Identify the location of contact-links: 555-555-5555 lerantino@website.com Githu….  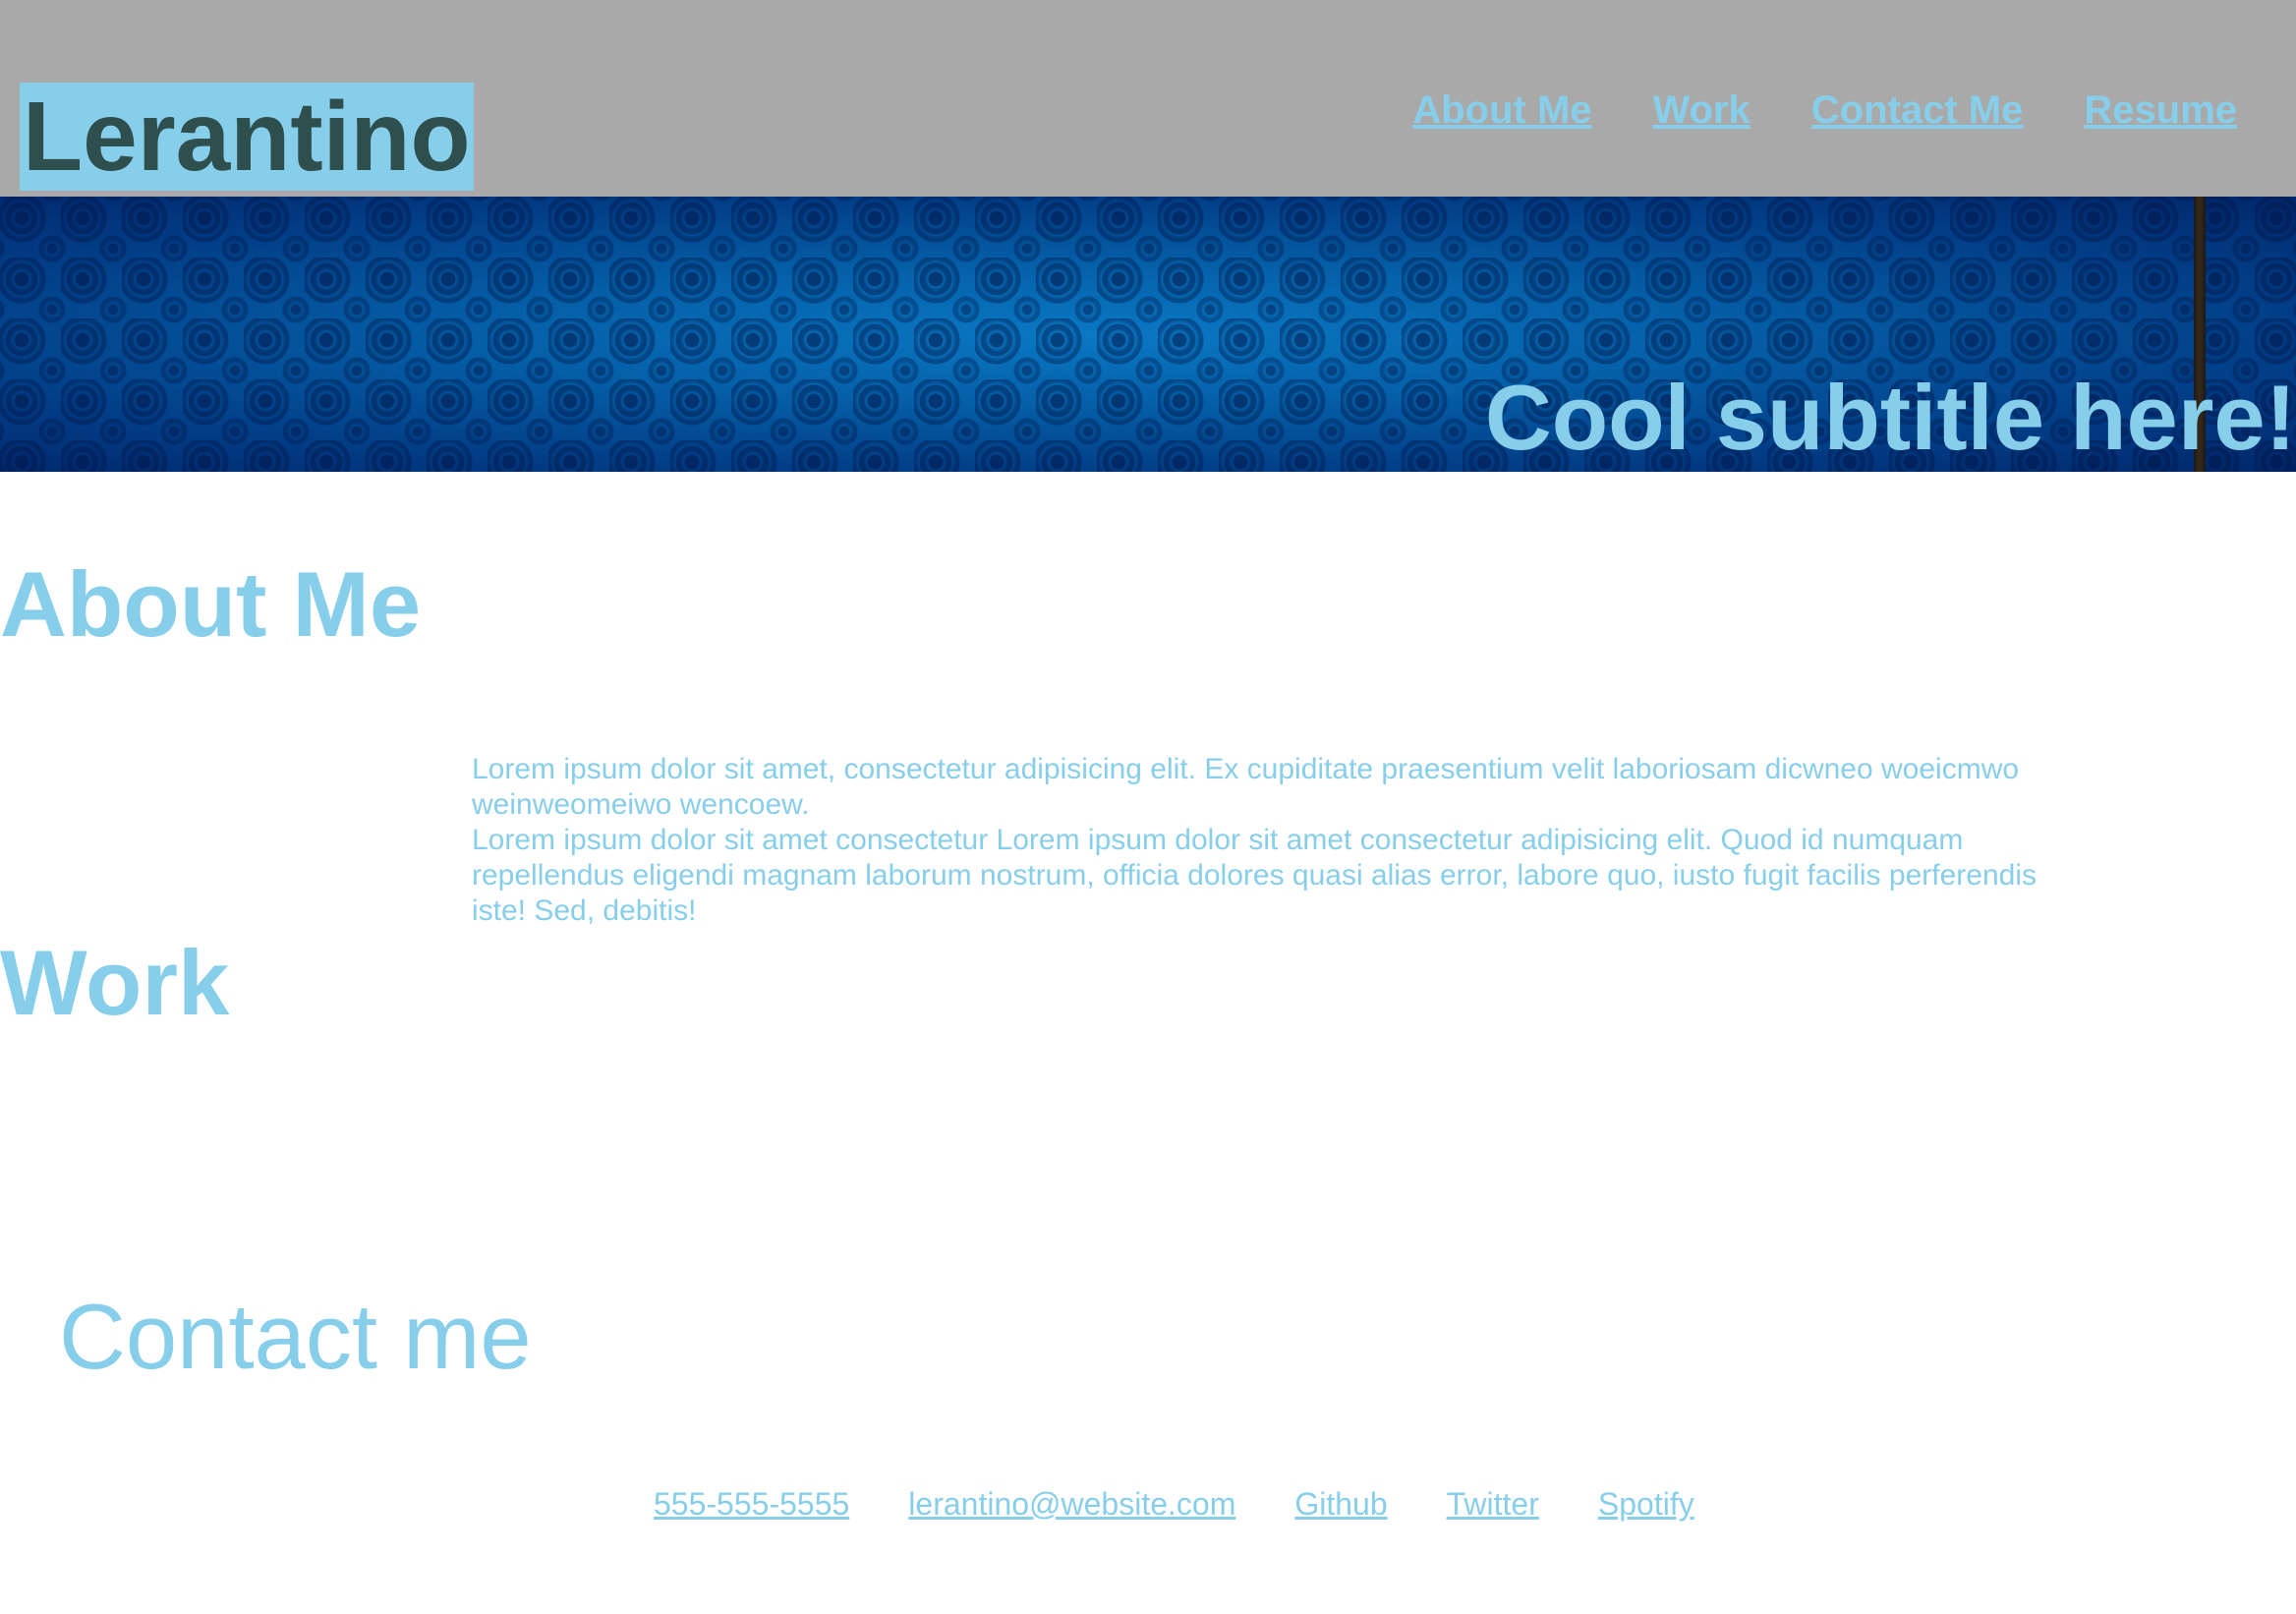
(1174, 1504).